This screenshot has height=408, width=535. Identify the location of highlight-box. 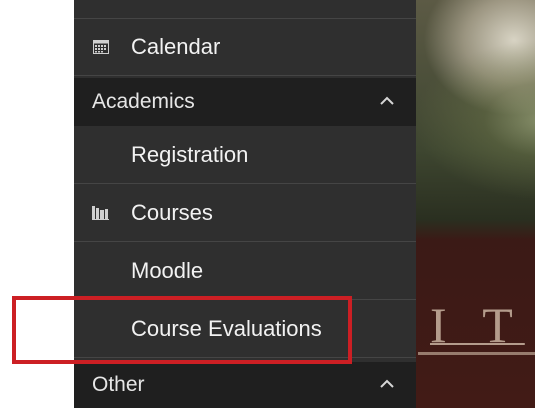
(182, 330).